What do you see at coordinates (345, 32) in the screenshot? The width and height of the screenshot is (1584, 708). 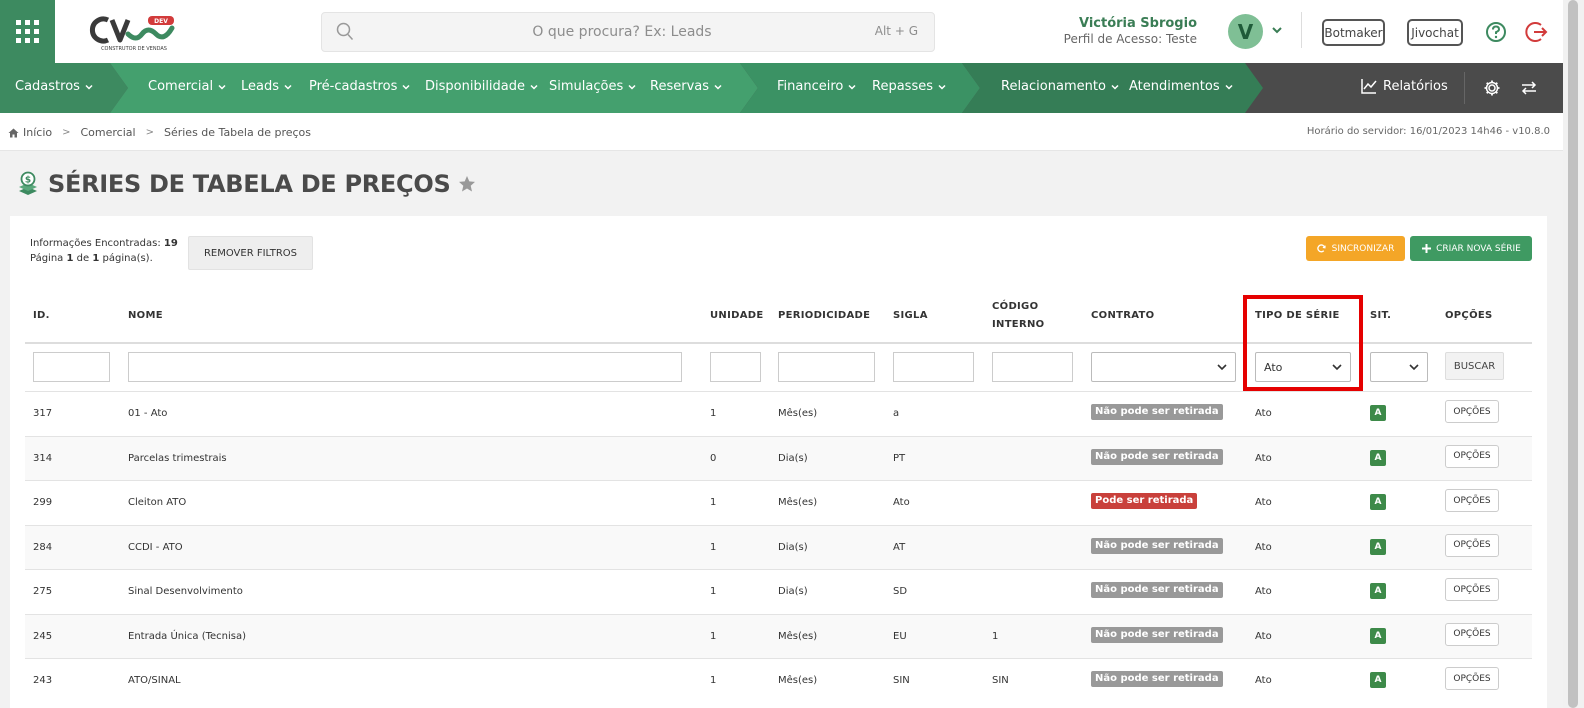 I see `search-icon` at bounding box center [345, 32].